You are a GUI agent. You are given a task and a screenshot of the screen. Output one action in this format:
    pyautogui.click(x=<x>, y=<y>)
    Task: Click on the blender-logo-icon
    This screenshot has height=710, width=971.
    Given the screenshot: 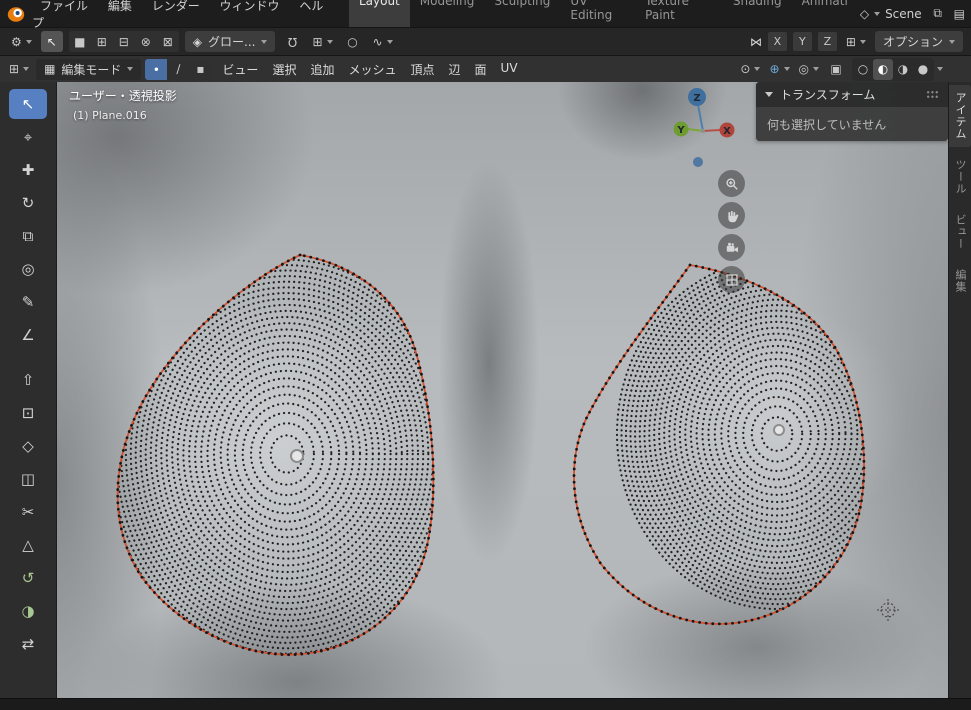 What is the action you would take?
    pyautogui.click(x=16, y=14)
    